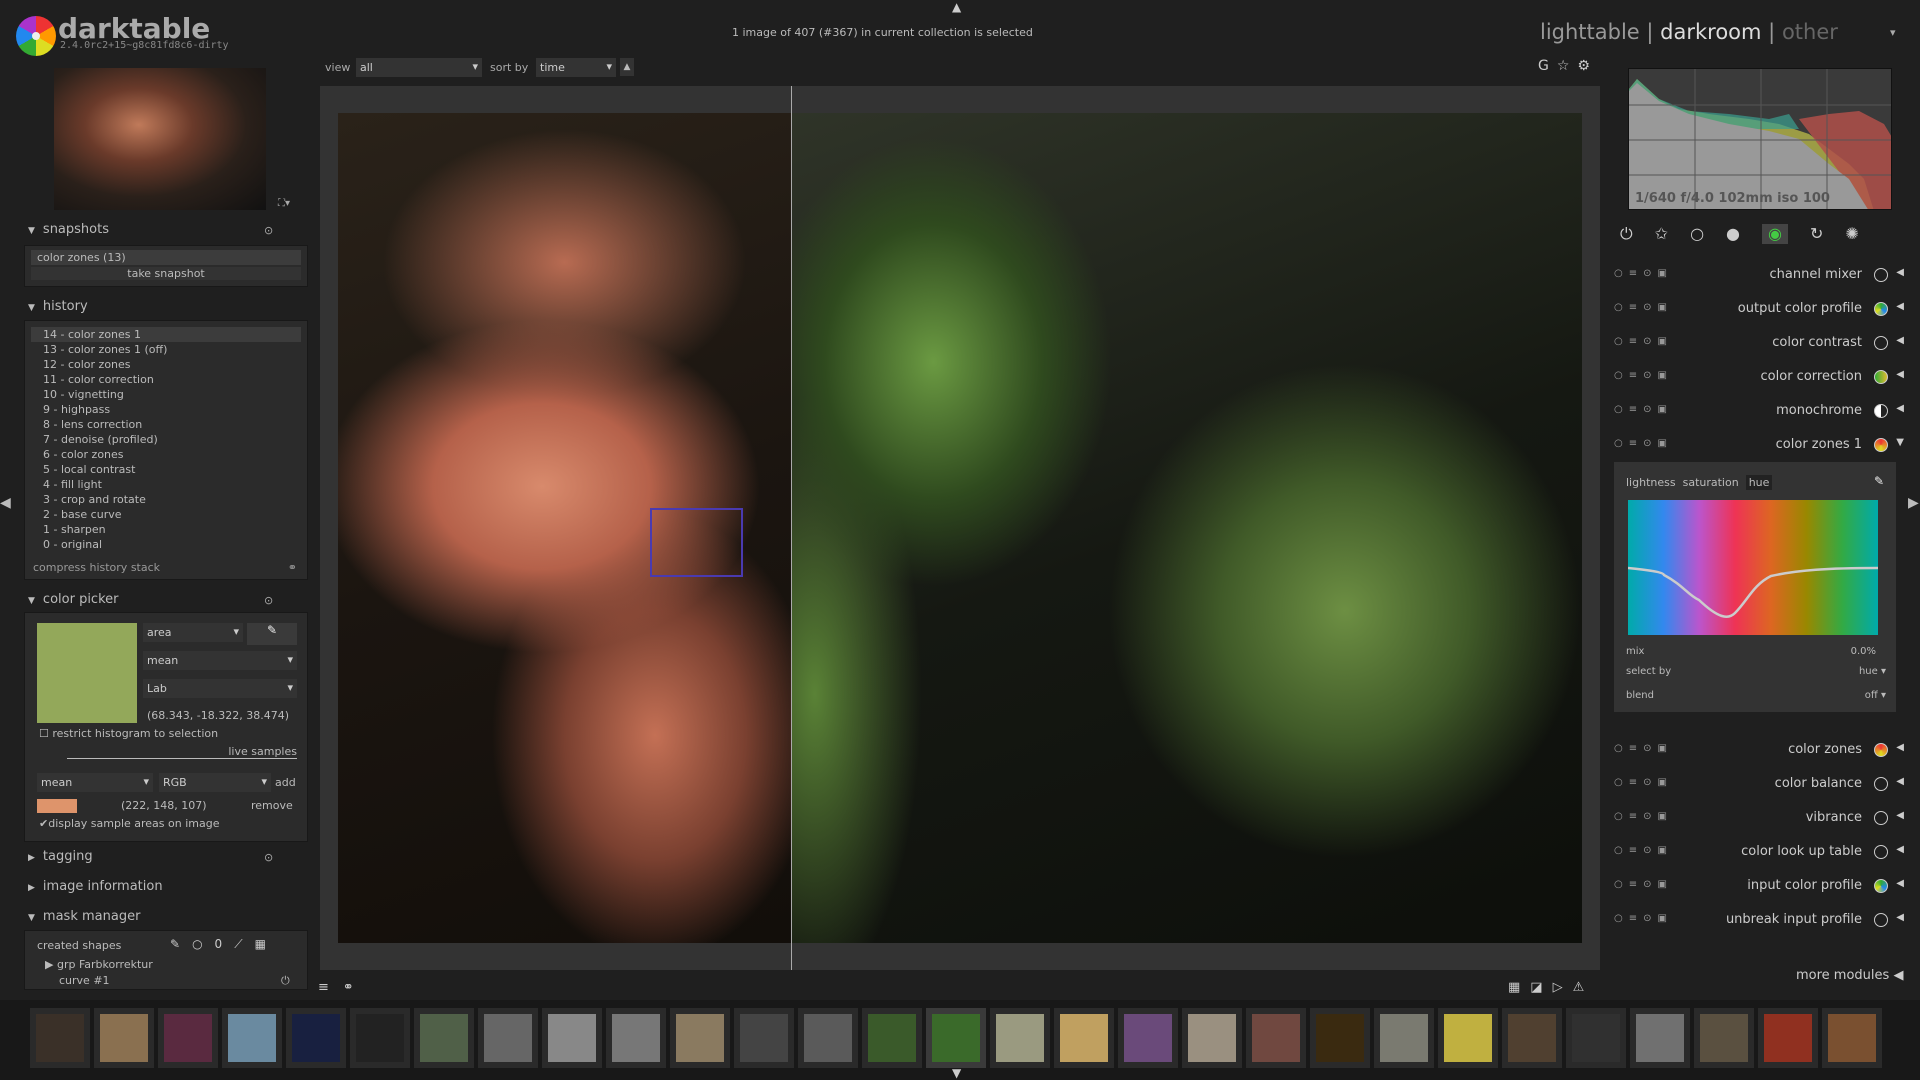 This screenshot has height=1080, width=1920. I want to click on history-item: 2 - base curve, so click(166, 514).